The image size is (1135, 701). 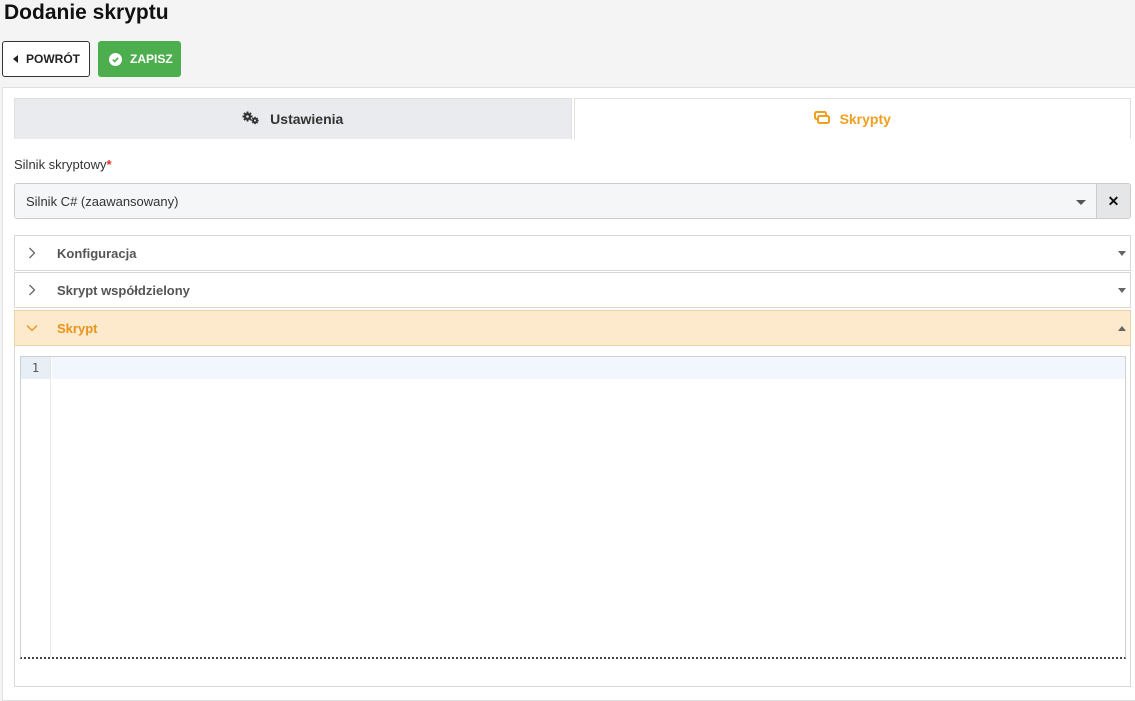 What do you see at coordinates (115, 59) in the screenshot?
I see `check-circle-icon` at bounding box center [115, 59].